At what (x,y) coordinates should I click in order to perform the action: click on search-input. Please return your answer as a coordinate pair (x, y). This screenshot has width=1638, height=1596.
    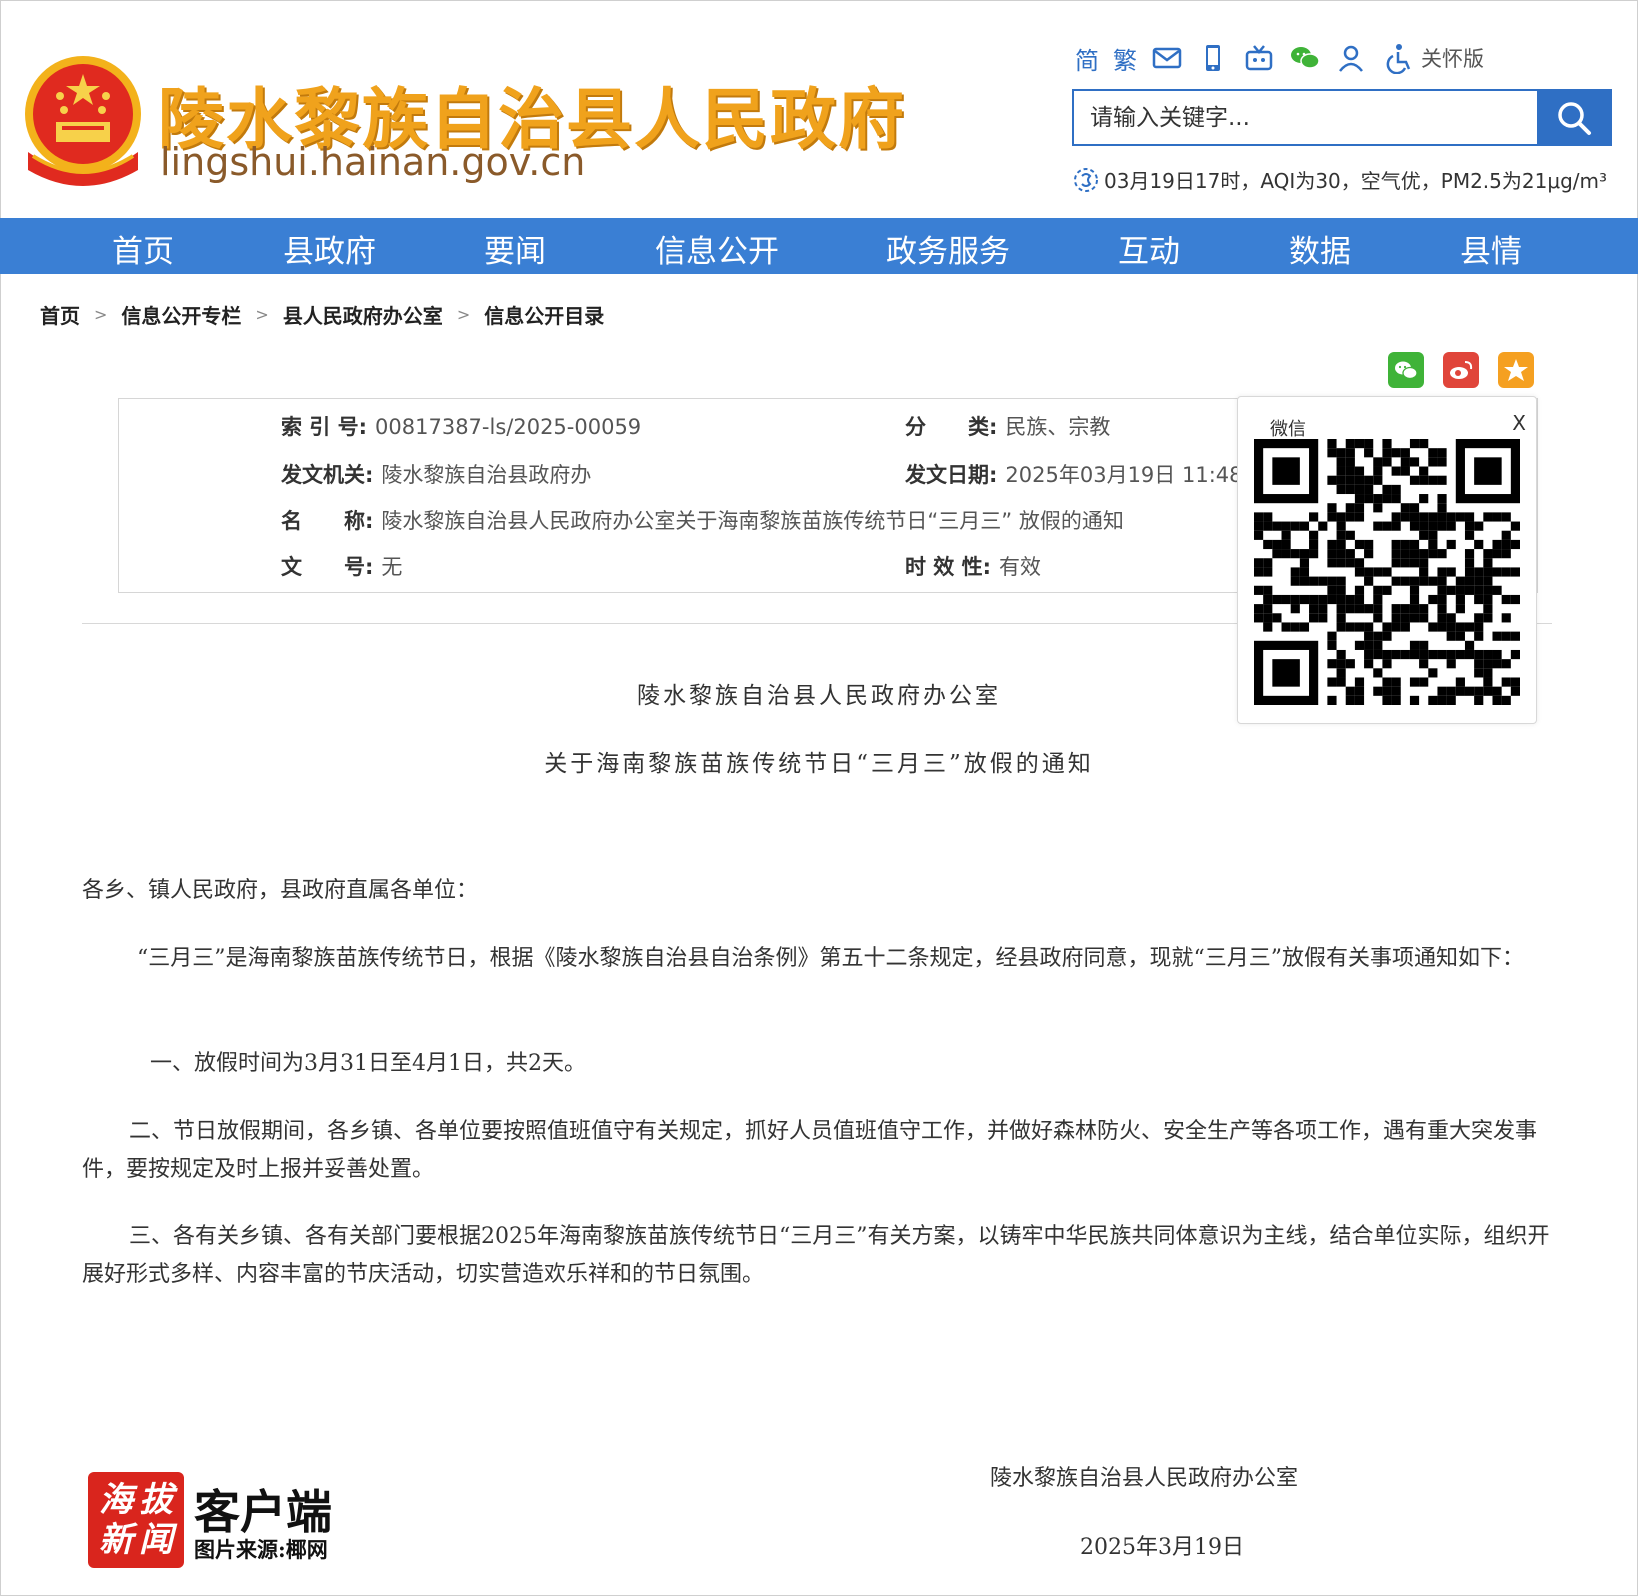
    Looking at the image, I should click on (1305, 117).